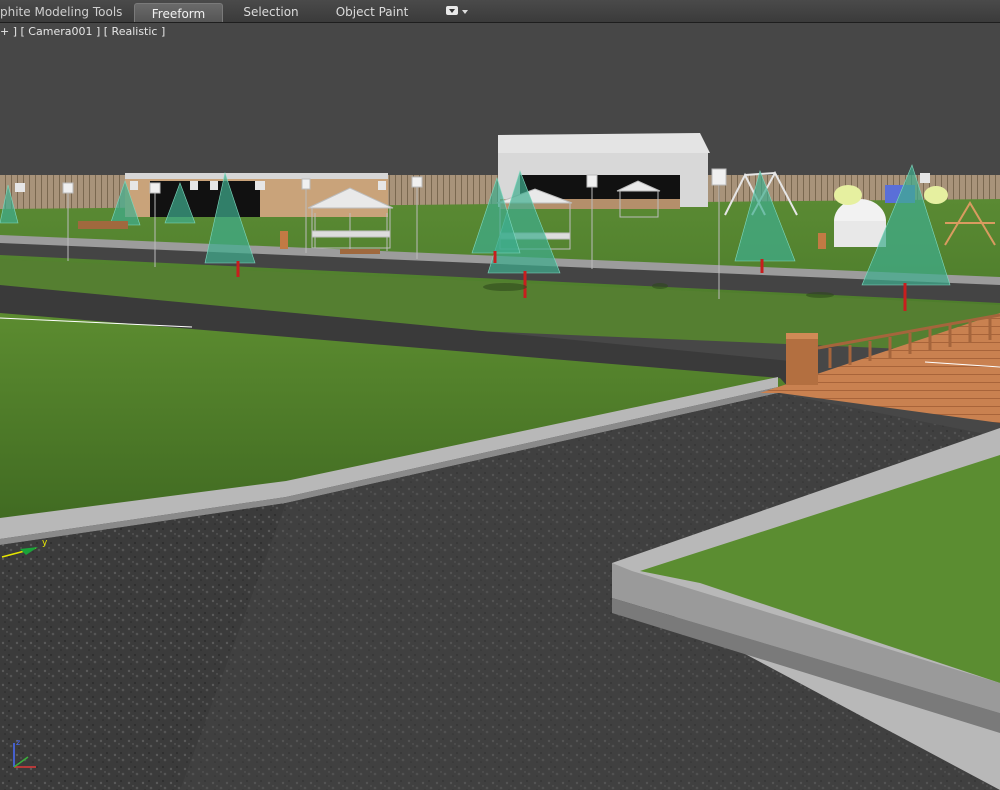  I want to click on dropdown-menu-icon, so click(452, 10).